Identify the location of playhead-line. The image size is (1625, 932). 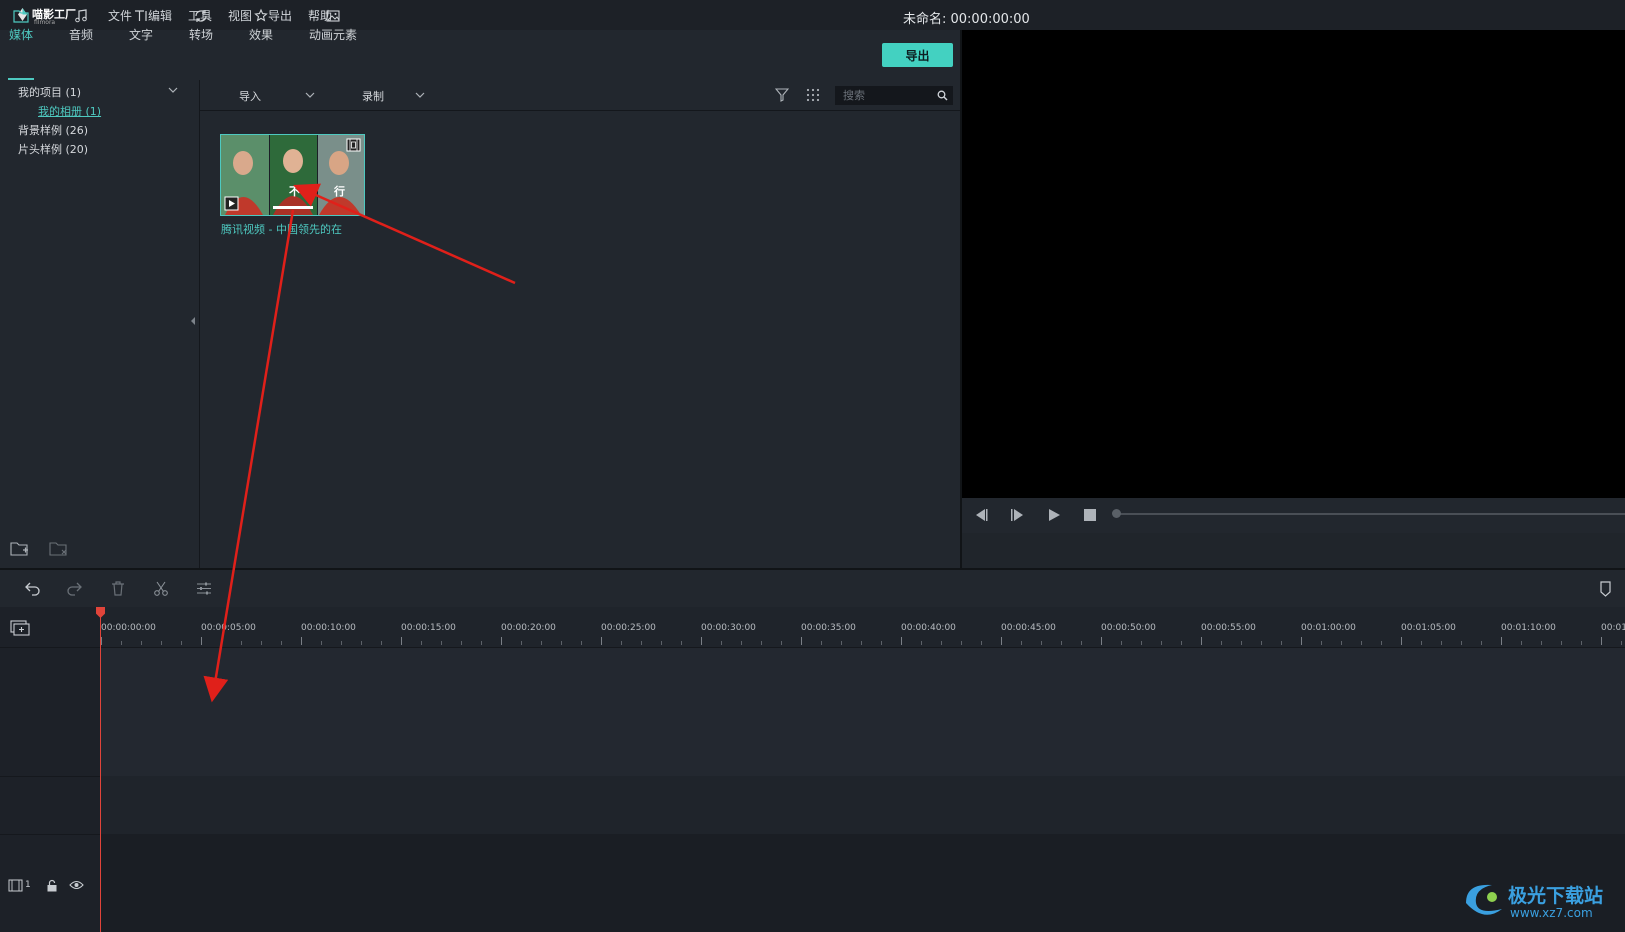
(100, 769).